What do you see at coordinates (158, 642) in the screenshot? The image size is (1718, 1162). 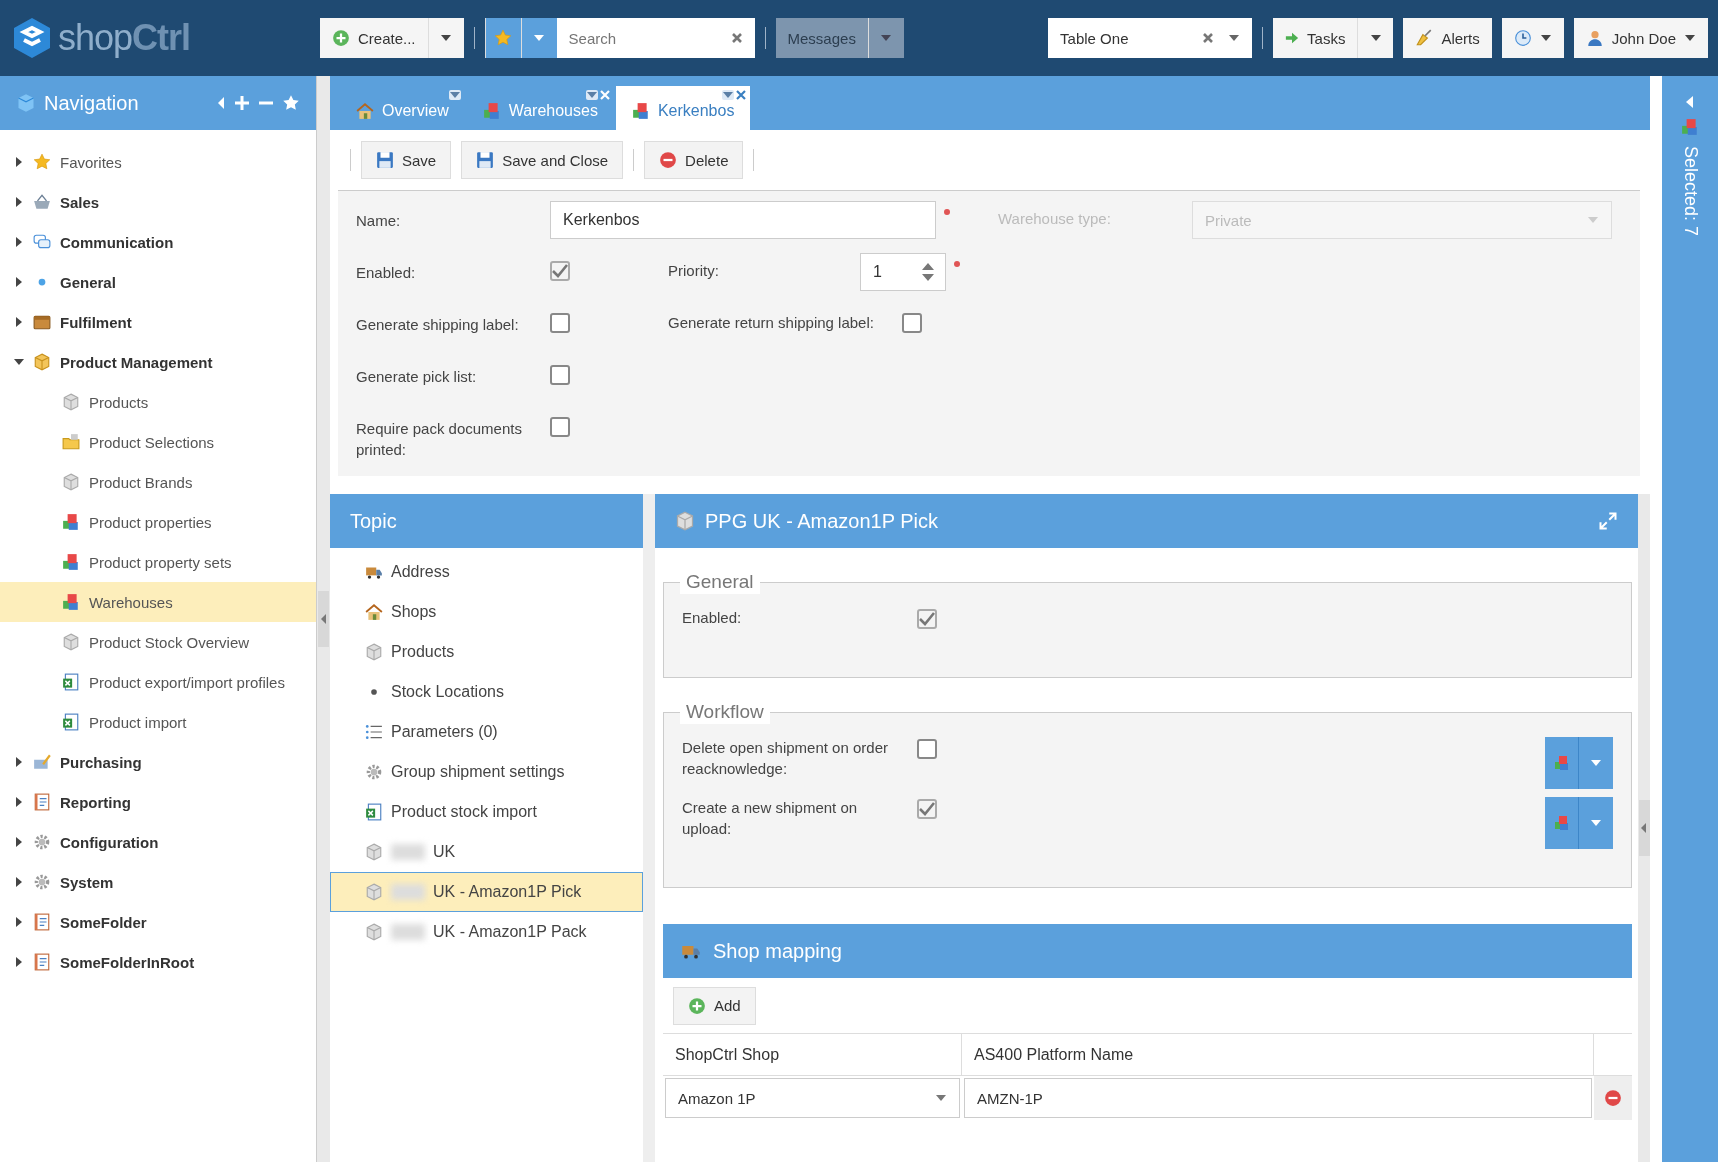 I see `nav-item: Product Stock Overview` at bounding box center [158, 642].